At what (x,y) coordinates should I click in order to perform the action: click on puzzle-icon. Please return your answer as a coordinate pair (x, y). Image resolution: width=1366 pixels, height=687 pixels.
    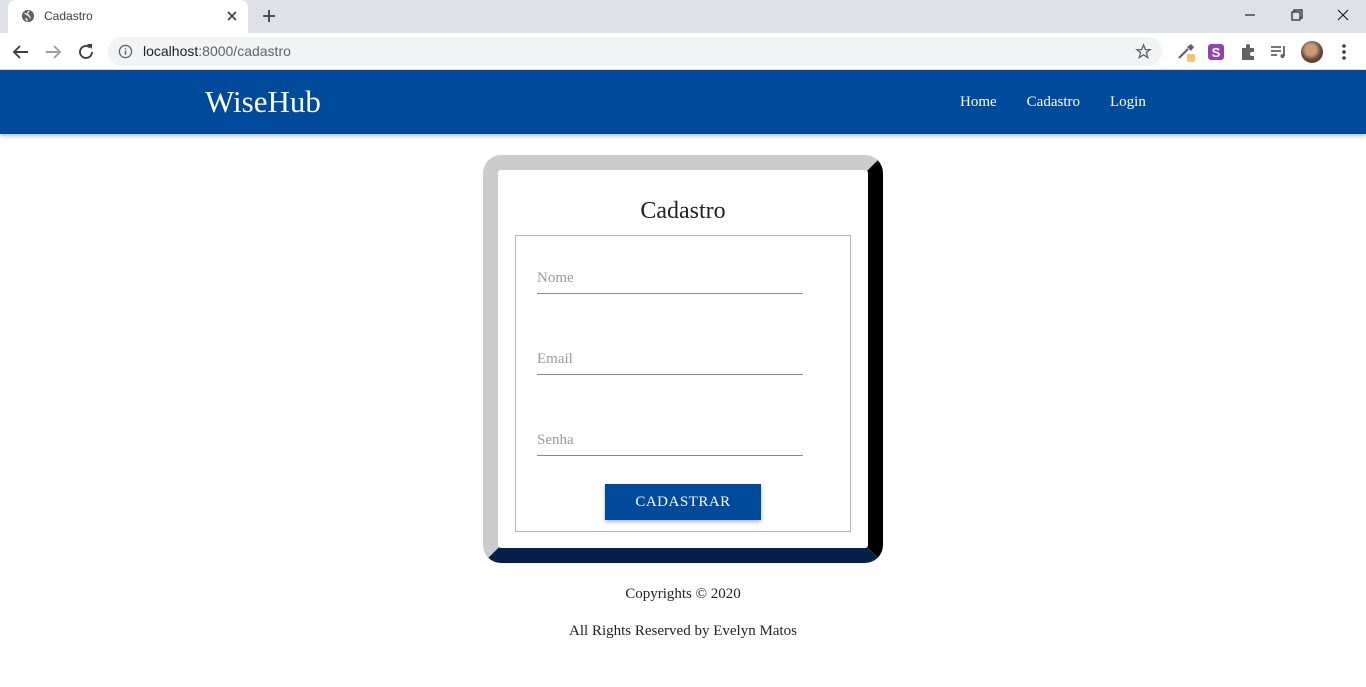
    Looking at the image, I should click on (1248, 52).